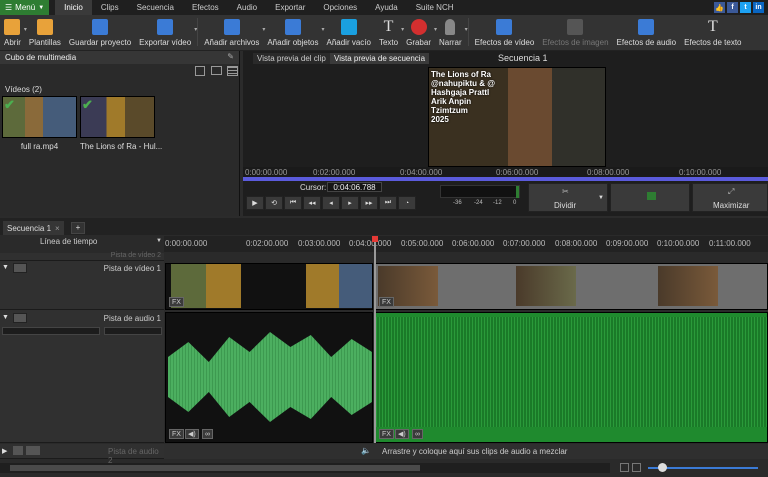 The width and height of the screenshot is (768, 477). What do you see at coordinates (375, 339) in the screenshot?
I see `playhead` at bounding box center [375, 339].